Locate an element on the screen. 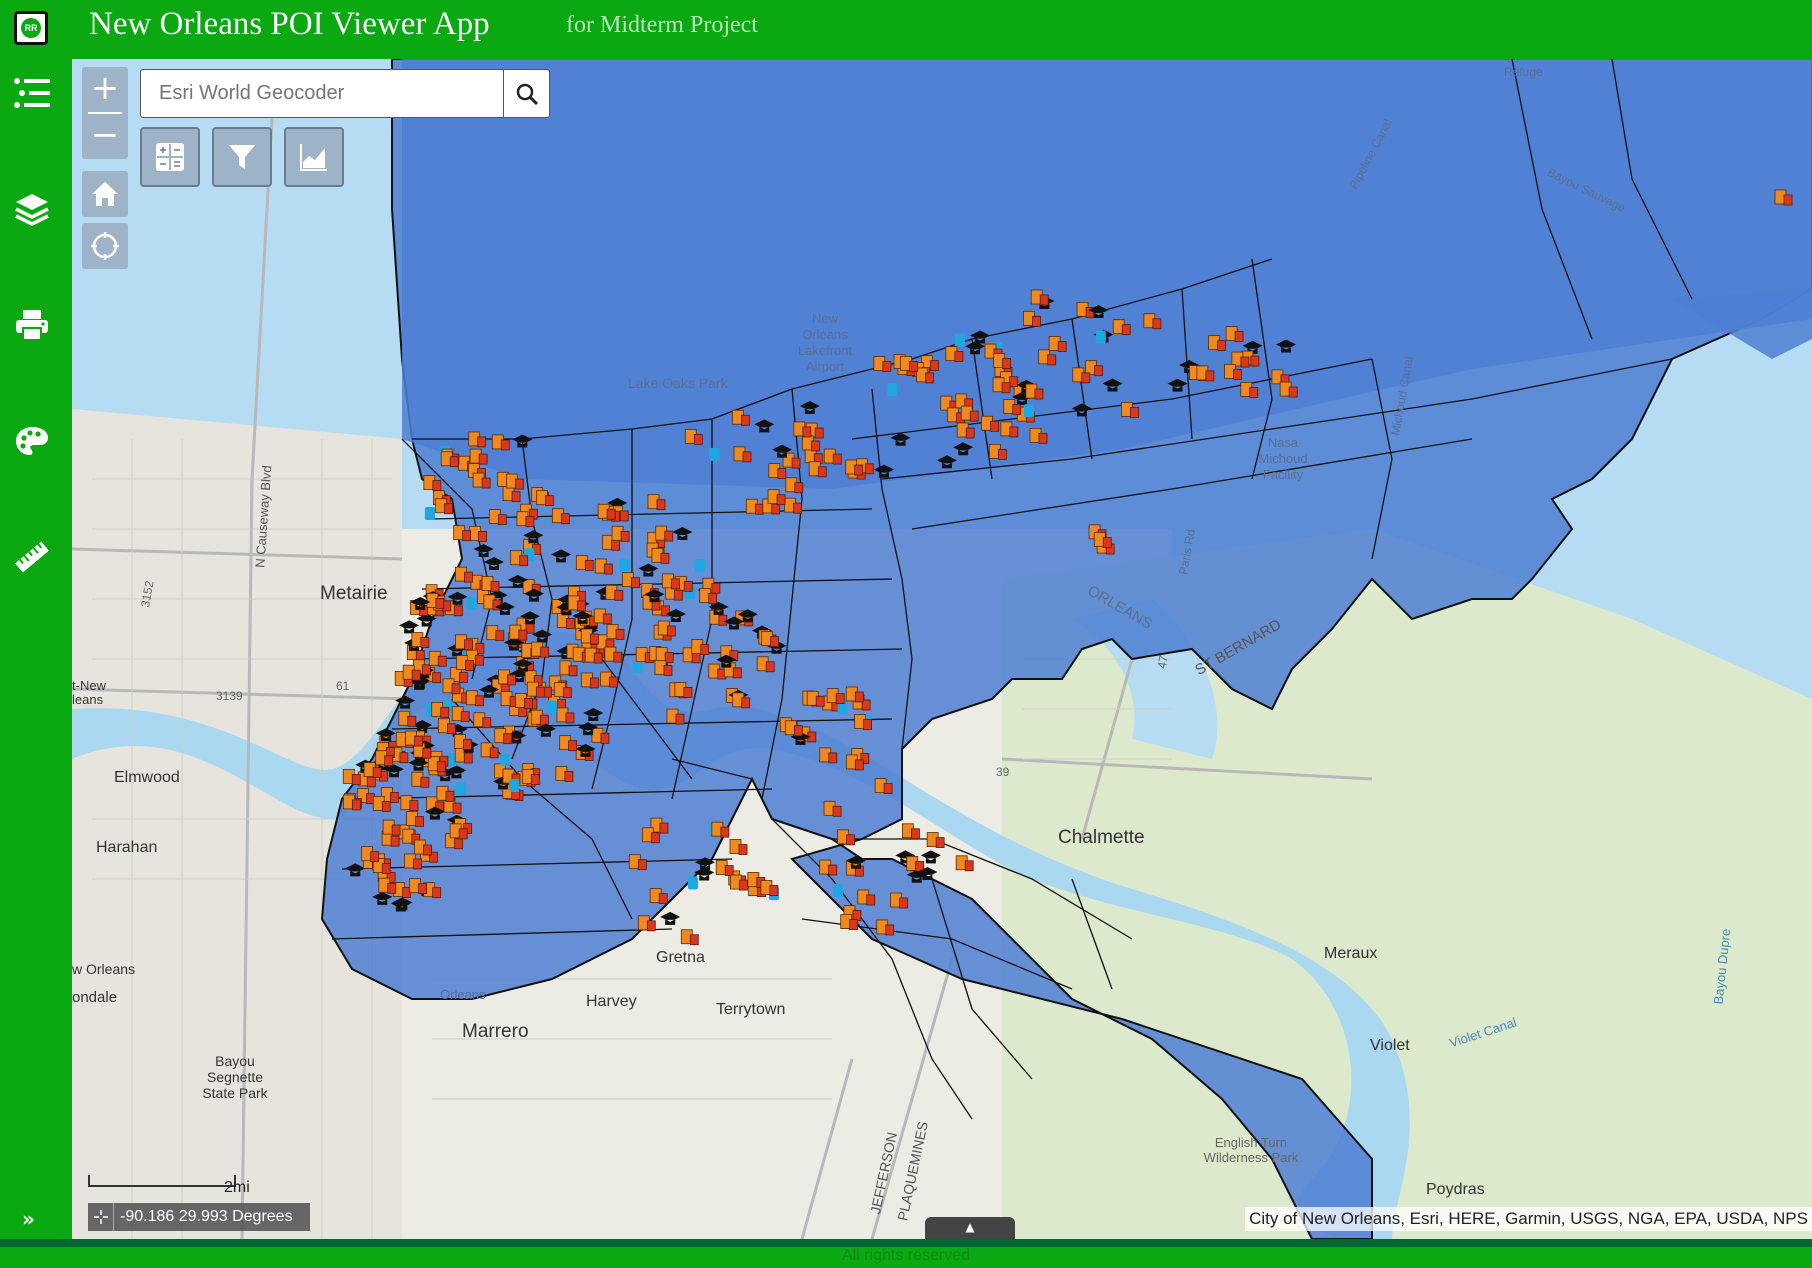 This screenshot has width=1812, height=1268. locate-button is located at coordinates (105, 246).